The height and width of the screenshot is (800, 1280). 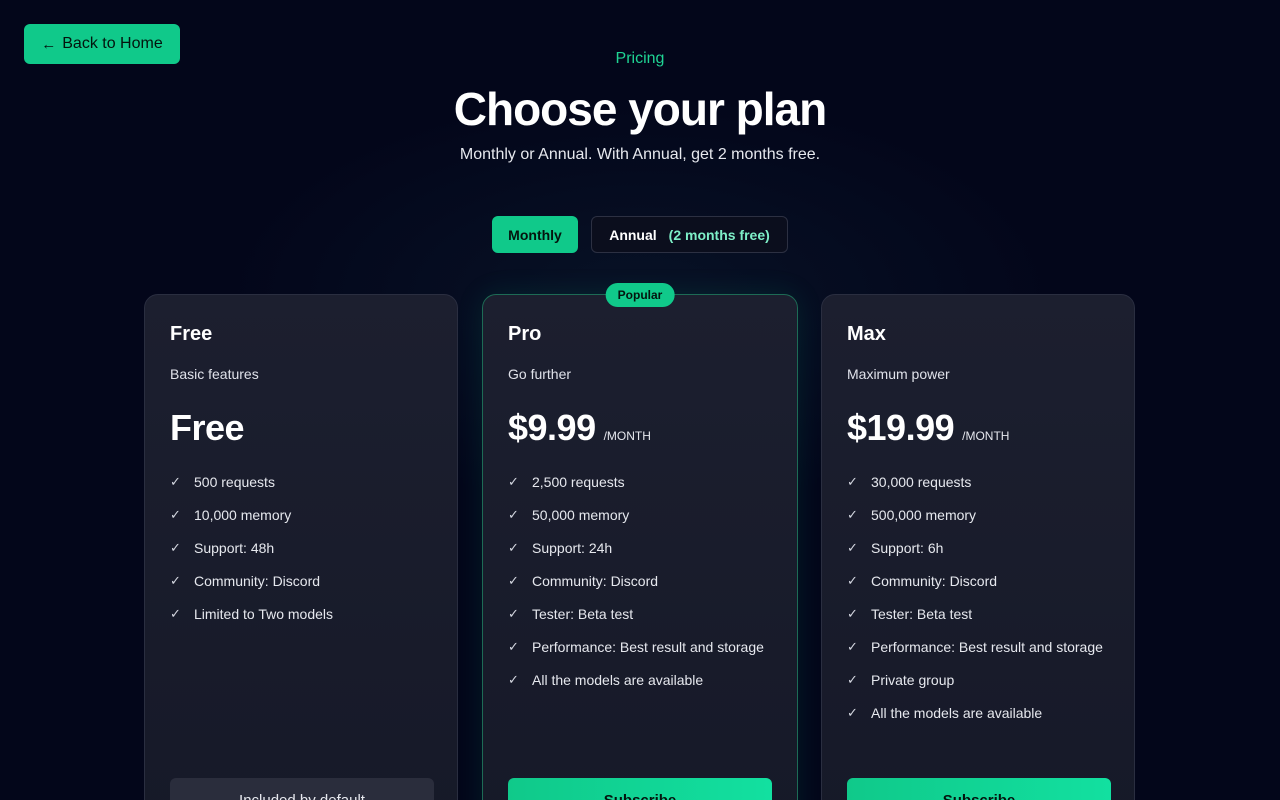 I want to click on pricing-eyebrow: Pricing, so click(x=640, y=58).